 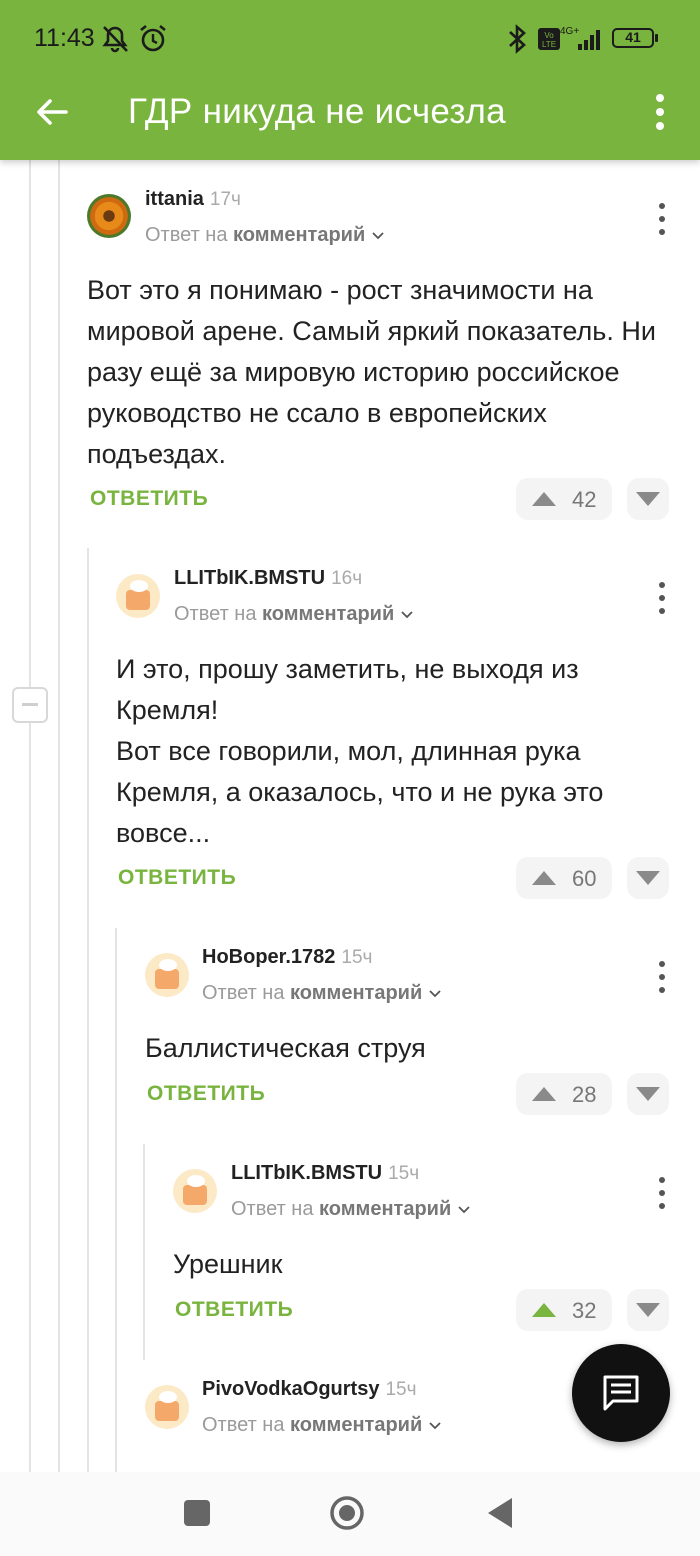 What do you see at coordinates (193, 199) in the screenshot?
I see `comment-author: ittania 17ч` at bounding box center [193, 199].